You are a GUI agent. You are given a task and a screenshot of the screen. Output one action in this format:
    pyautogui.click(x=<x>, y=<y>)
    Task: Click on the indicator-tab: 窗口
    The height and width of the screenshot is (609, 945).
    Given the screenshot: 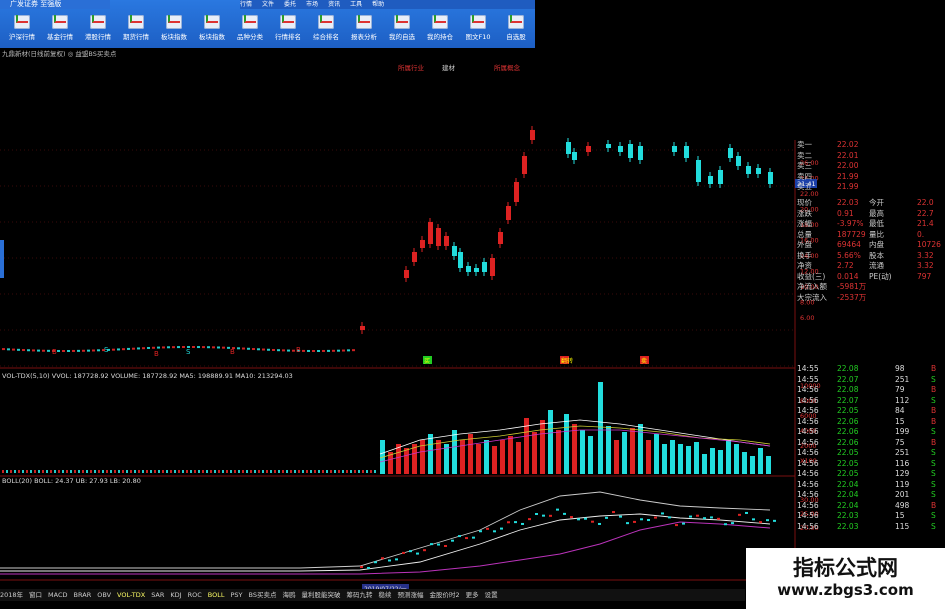 What is the action you would take?
    pyautogui.click(x=35, y=595)
    